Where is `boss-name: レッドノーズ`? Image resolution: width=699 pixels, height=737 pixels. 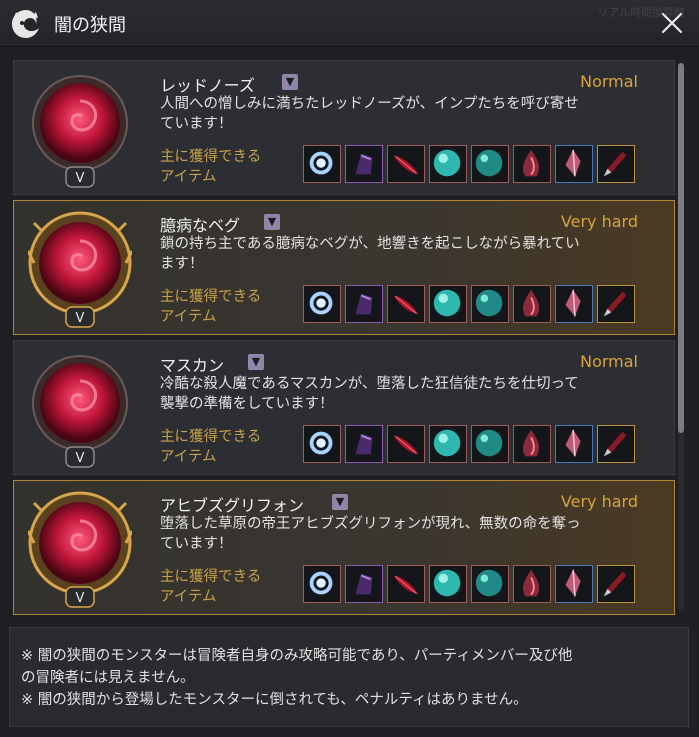 boss-name: レッドノーズ is located at coordinates (207, 85).